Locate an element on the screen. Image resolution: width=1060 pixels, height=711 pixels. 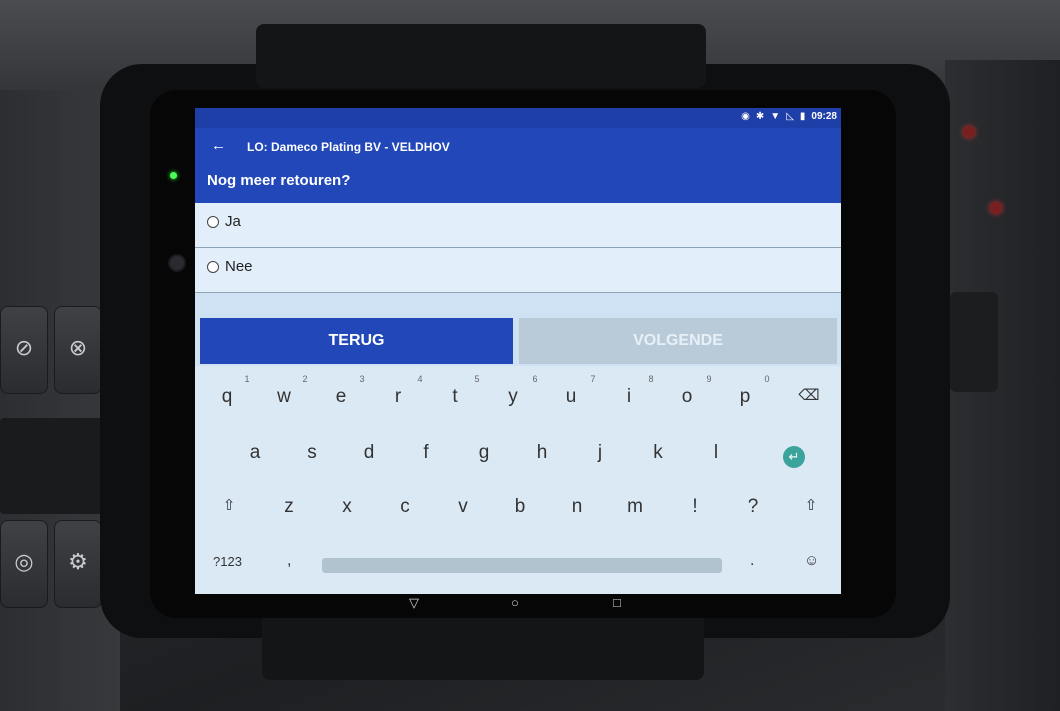
key-b: b is located at coordinates (520, 507).